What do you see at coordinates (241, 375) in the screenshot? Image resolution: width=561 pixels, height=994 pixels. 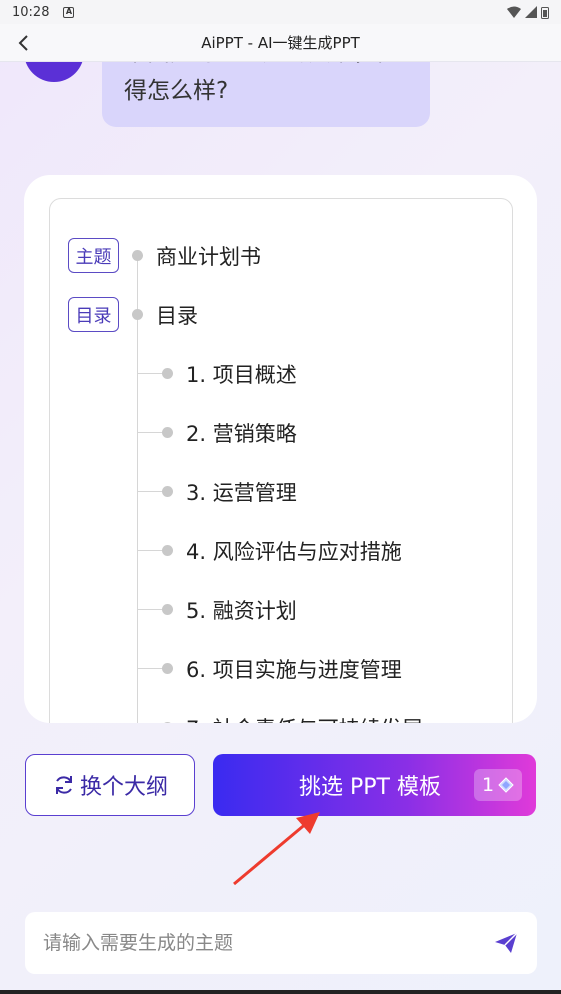 I see `outline-item: 1. 项目概述` at bounding box center [241, 375].